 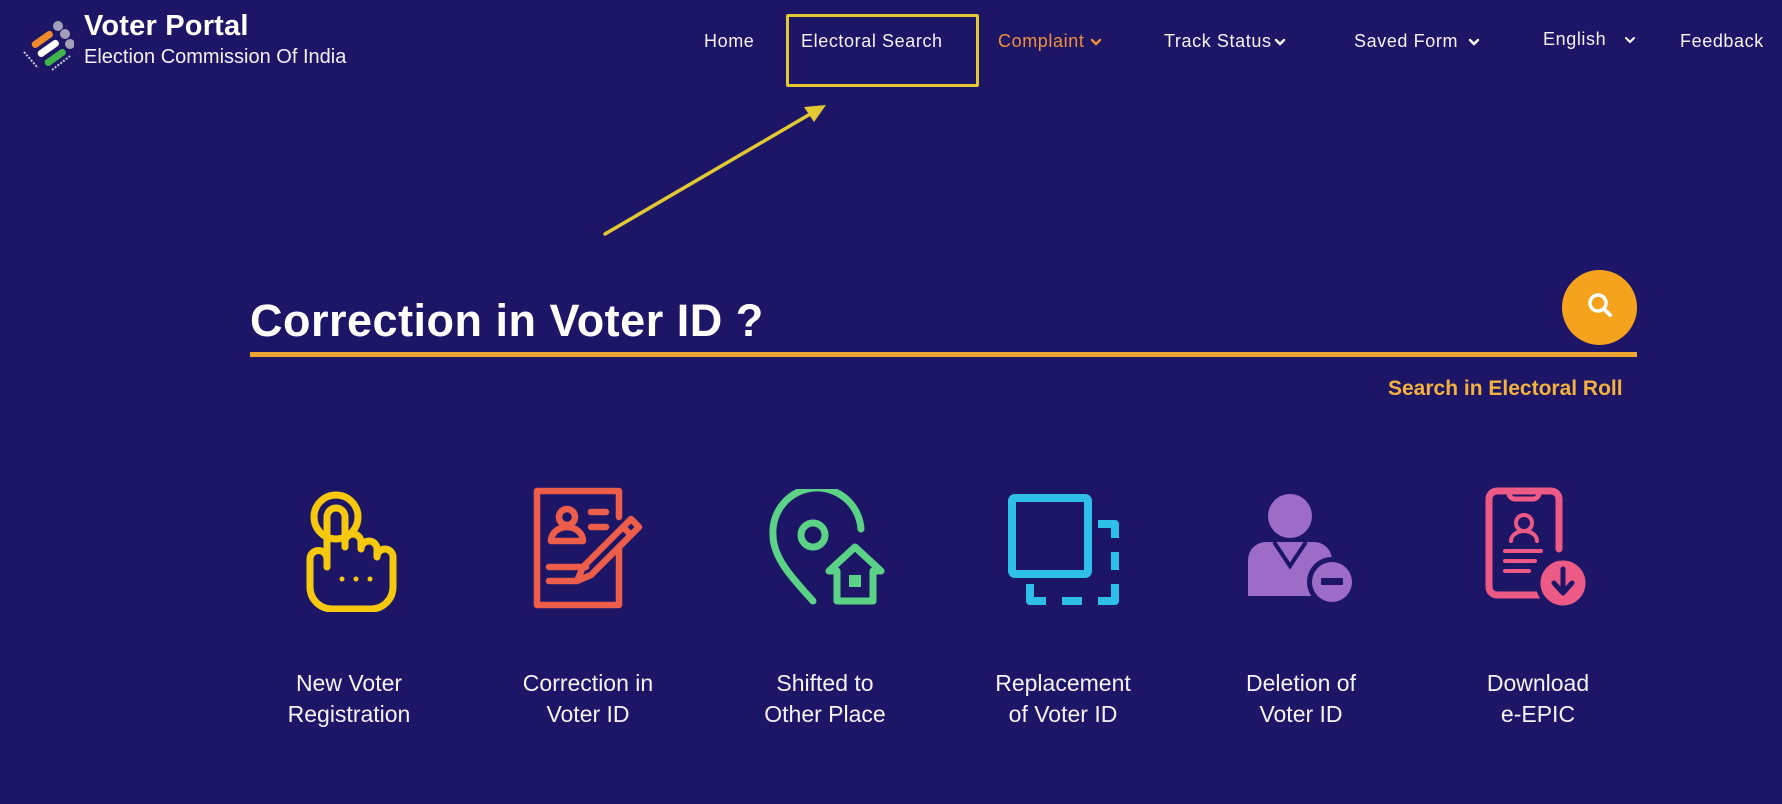 What do you see at coordinates (825, 714) in the screenshot?
I see `service-label-line2: Other Place` at bounding box center [825, 714].